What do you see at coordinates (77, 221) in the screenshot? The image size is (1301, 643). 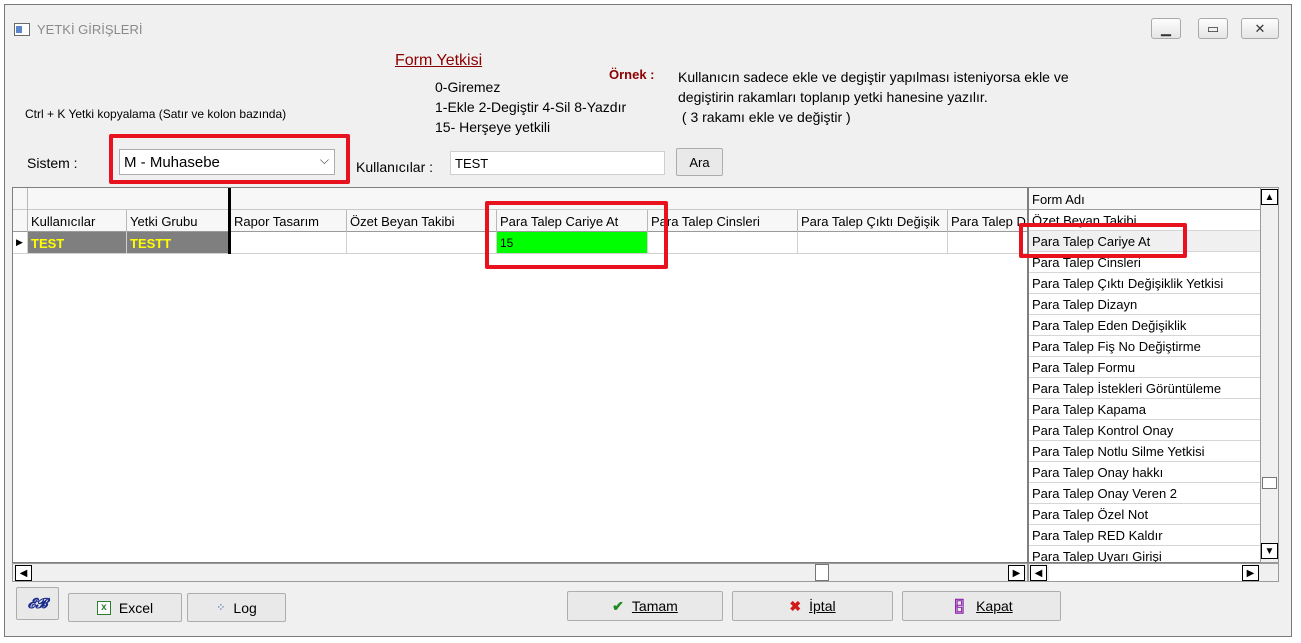 I see `col-kullanicilar: Kullanıcılar` at bounding box center [77, 221].